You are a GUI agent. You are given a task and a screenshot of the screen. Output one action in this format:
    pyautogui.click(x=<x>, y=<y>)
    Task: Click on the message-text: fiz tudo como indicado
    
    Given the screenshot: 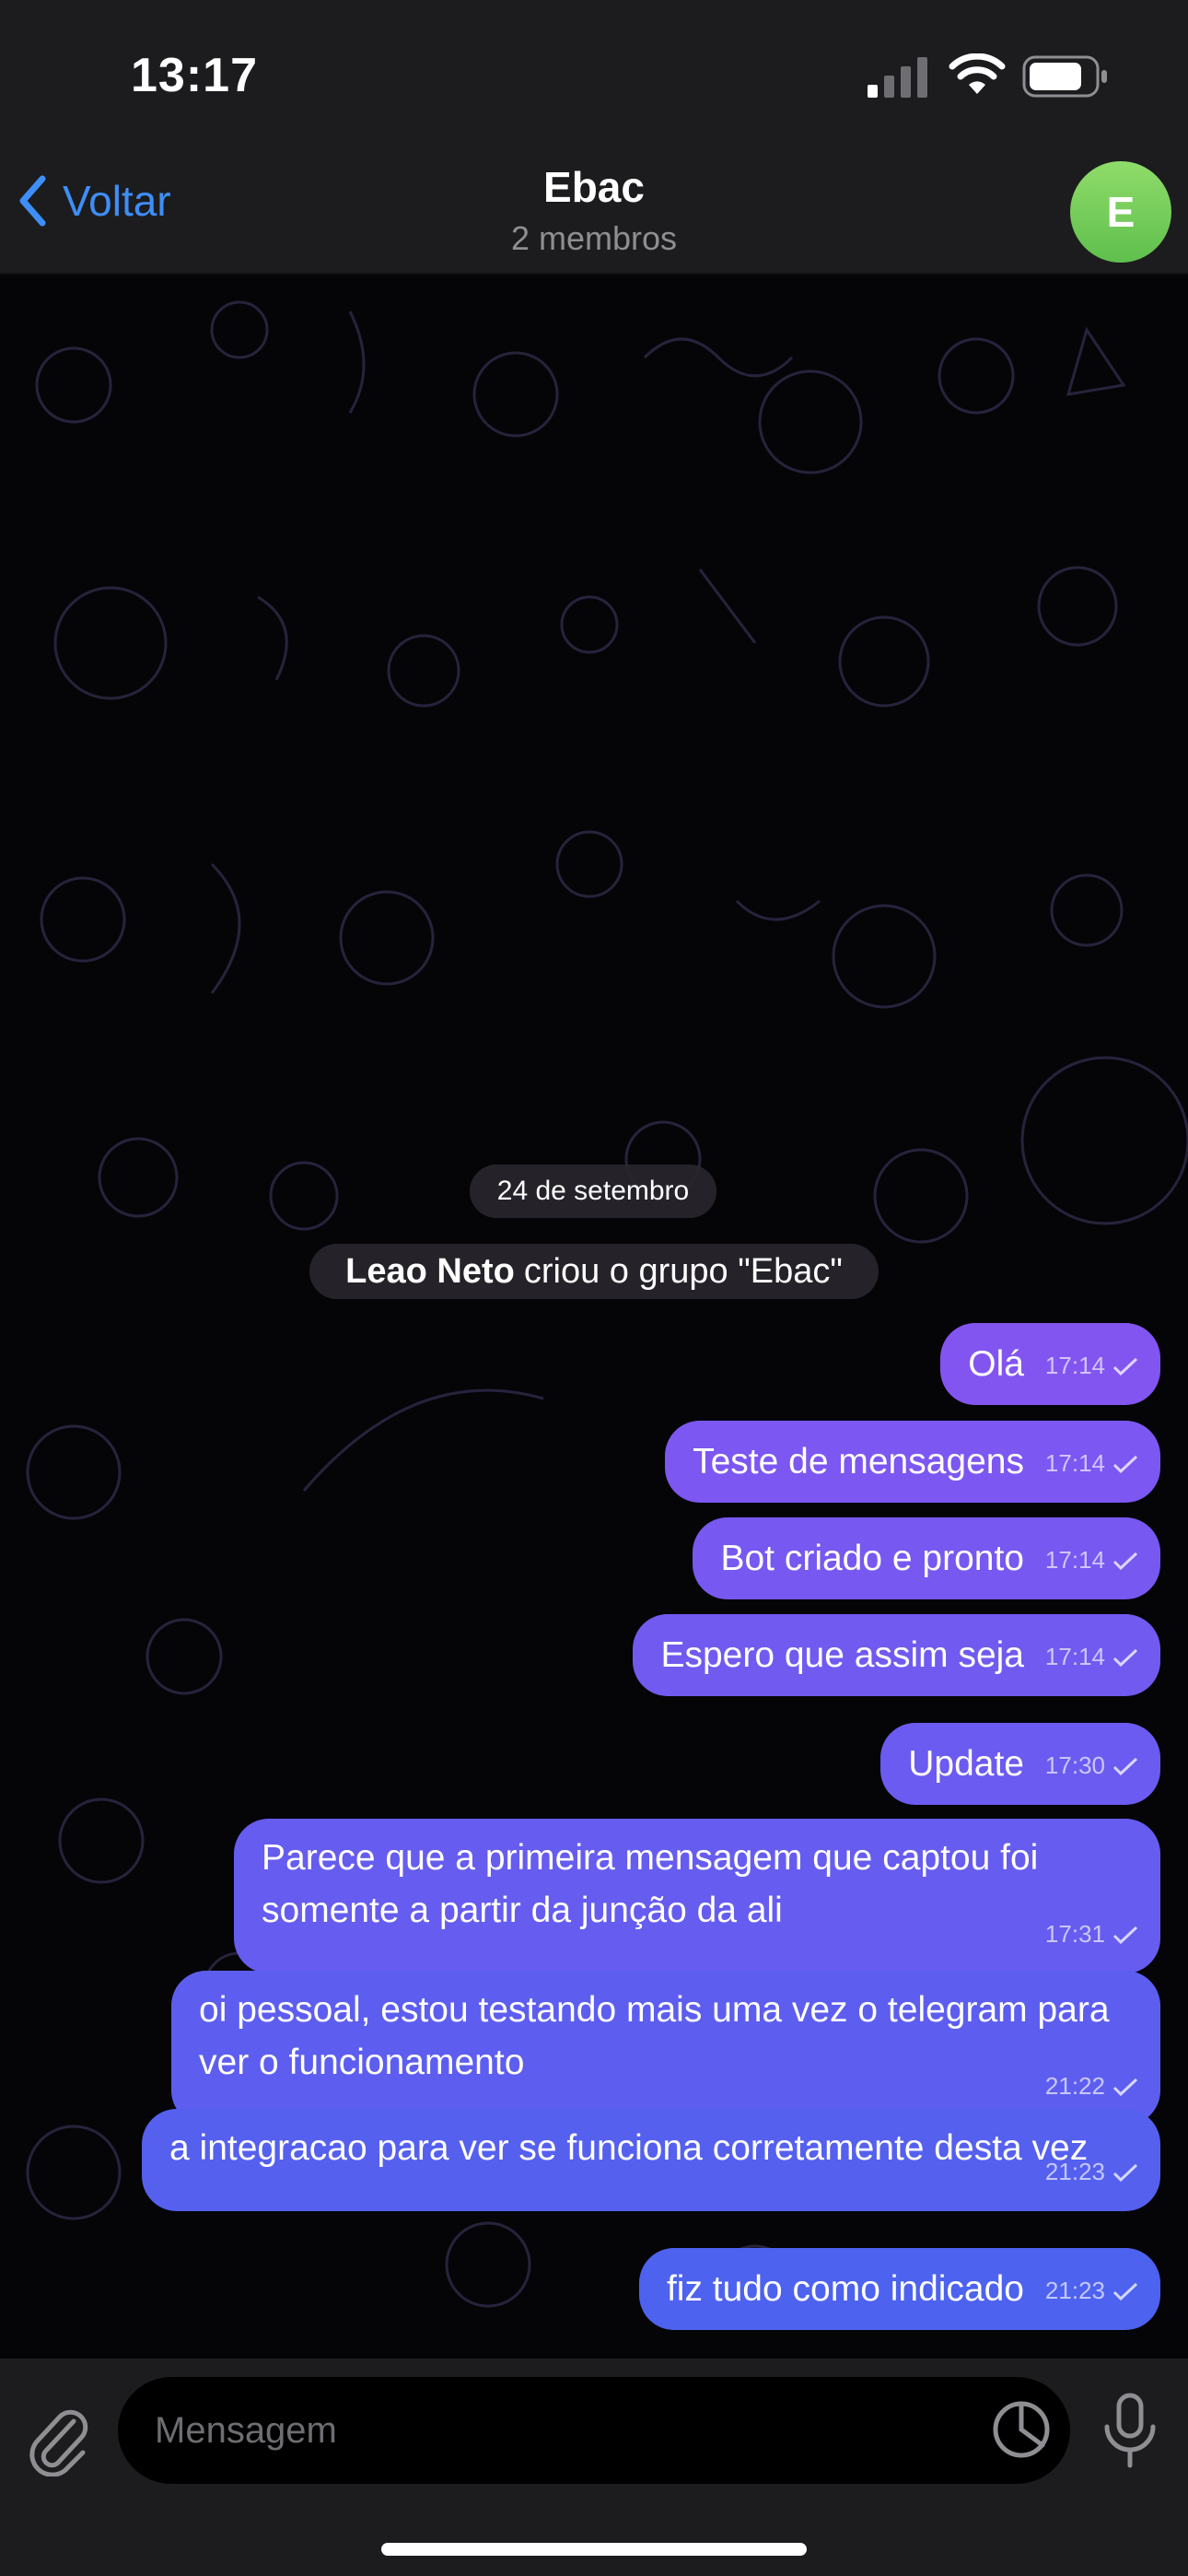 What is the action you would take?
    pyautogui.click(x=845, y=2289)
    